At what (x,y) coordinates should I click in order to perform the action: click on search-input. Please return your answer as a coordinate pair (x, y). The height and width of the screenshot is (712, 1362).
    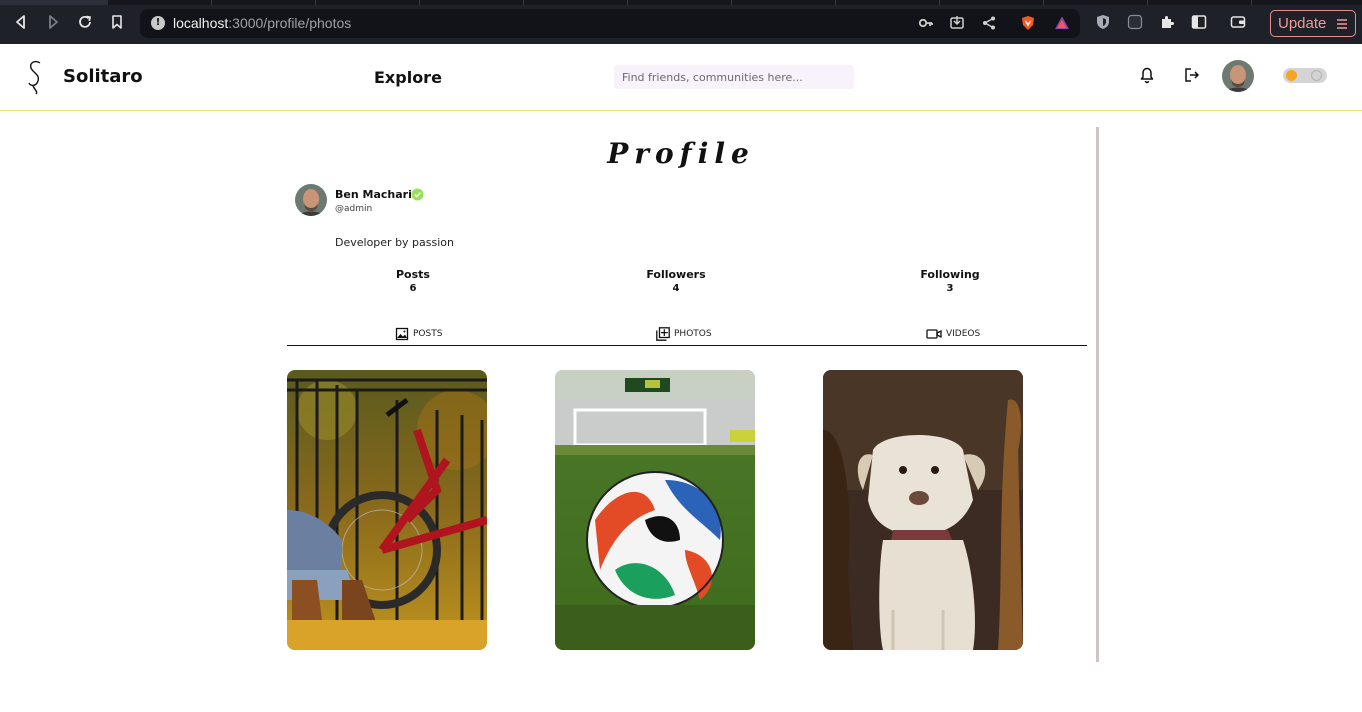
    Looking at the image, I should click on (734, 77).